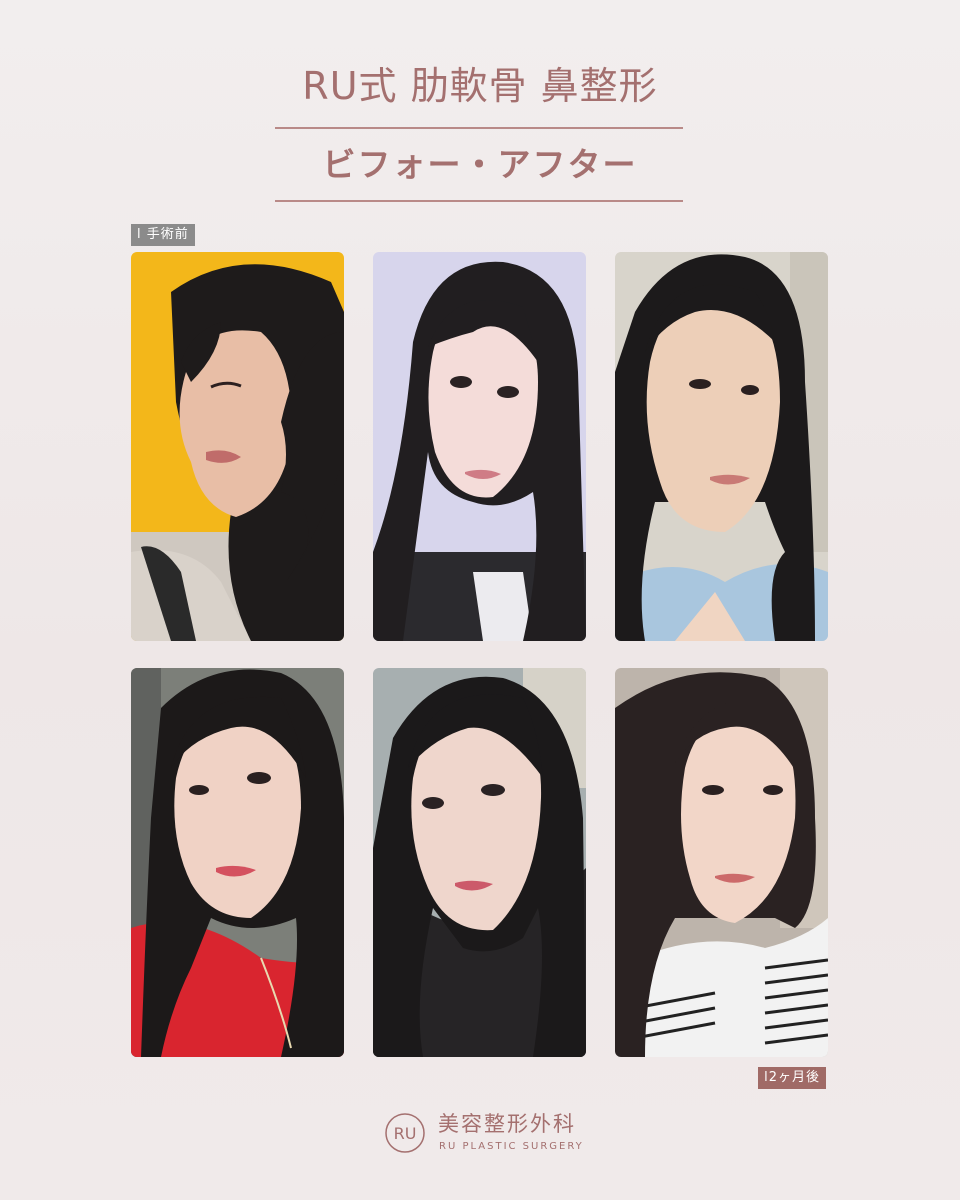 Image resolution: width=960 pixels, height=1200 pixels. What do you see at coordinates (507, 1124) in the screenshot?
I see `brand-name-jp: 美容整形外科` at bounding box center [507, 1124].